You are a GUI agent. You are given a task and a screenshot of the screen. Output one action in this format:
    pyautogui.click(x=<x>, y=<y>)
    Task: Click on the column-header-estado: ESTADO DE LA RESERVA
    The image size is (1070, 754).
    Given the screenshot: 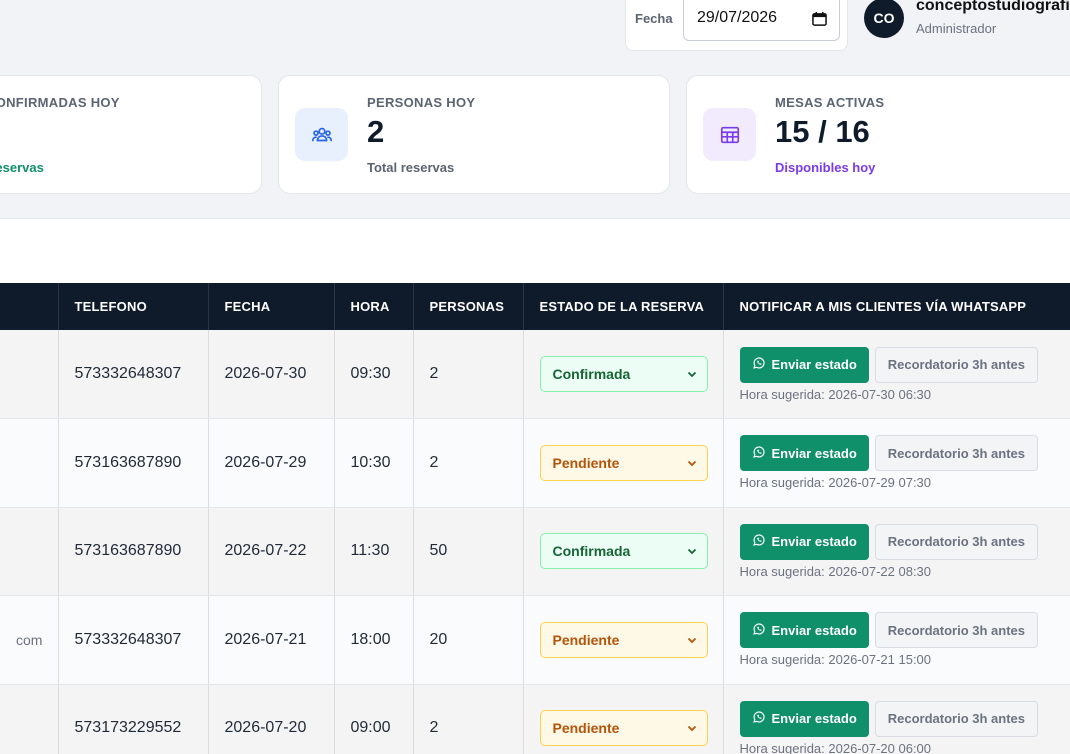 What is the action you would take?
    pyautogui.click(x=623, y=306)
    